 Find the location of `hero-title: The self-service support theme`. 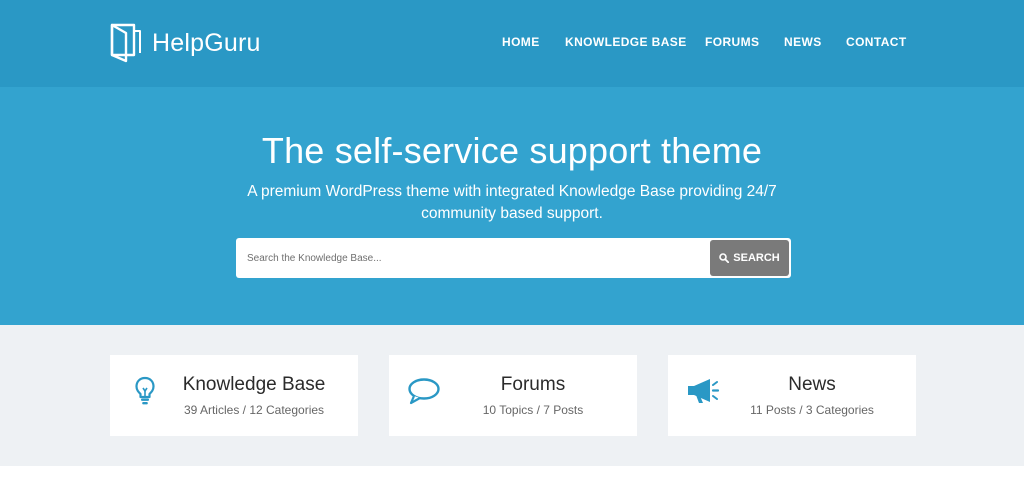

hero-title: The self-service support theme is located at coordinates (512, 150).